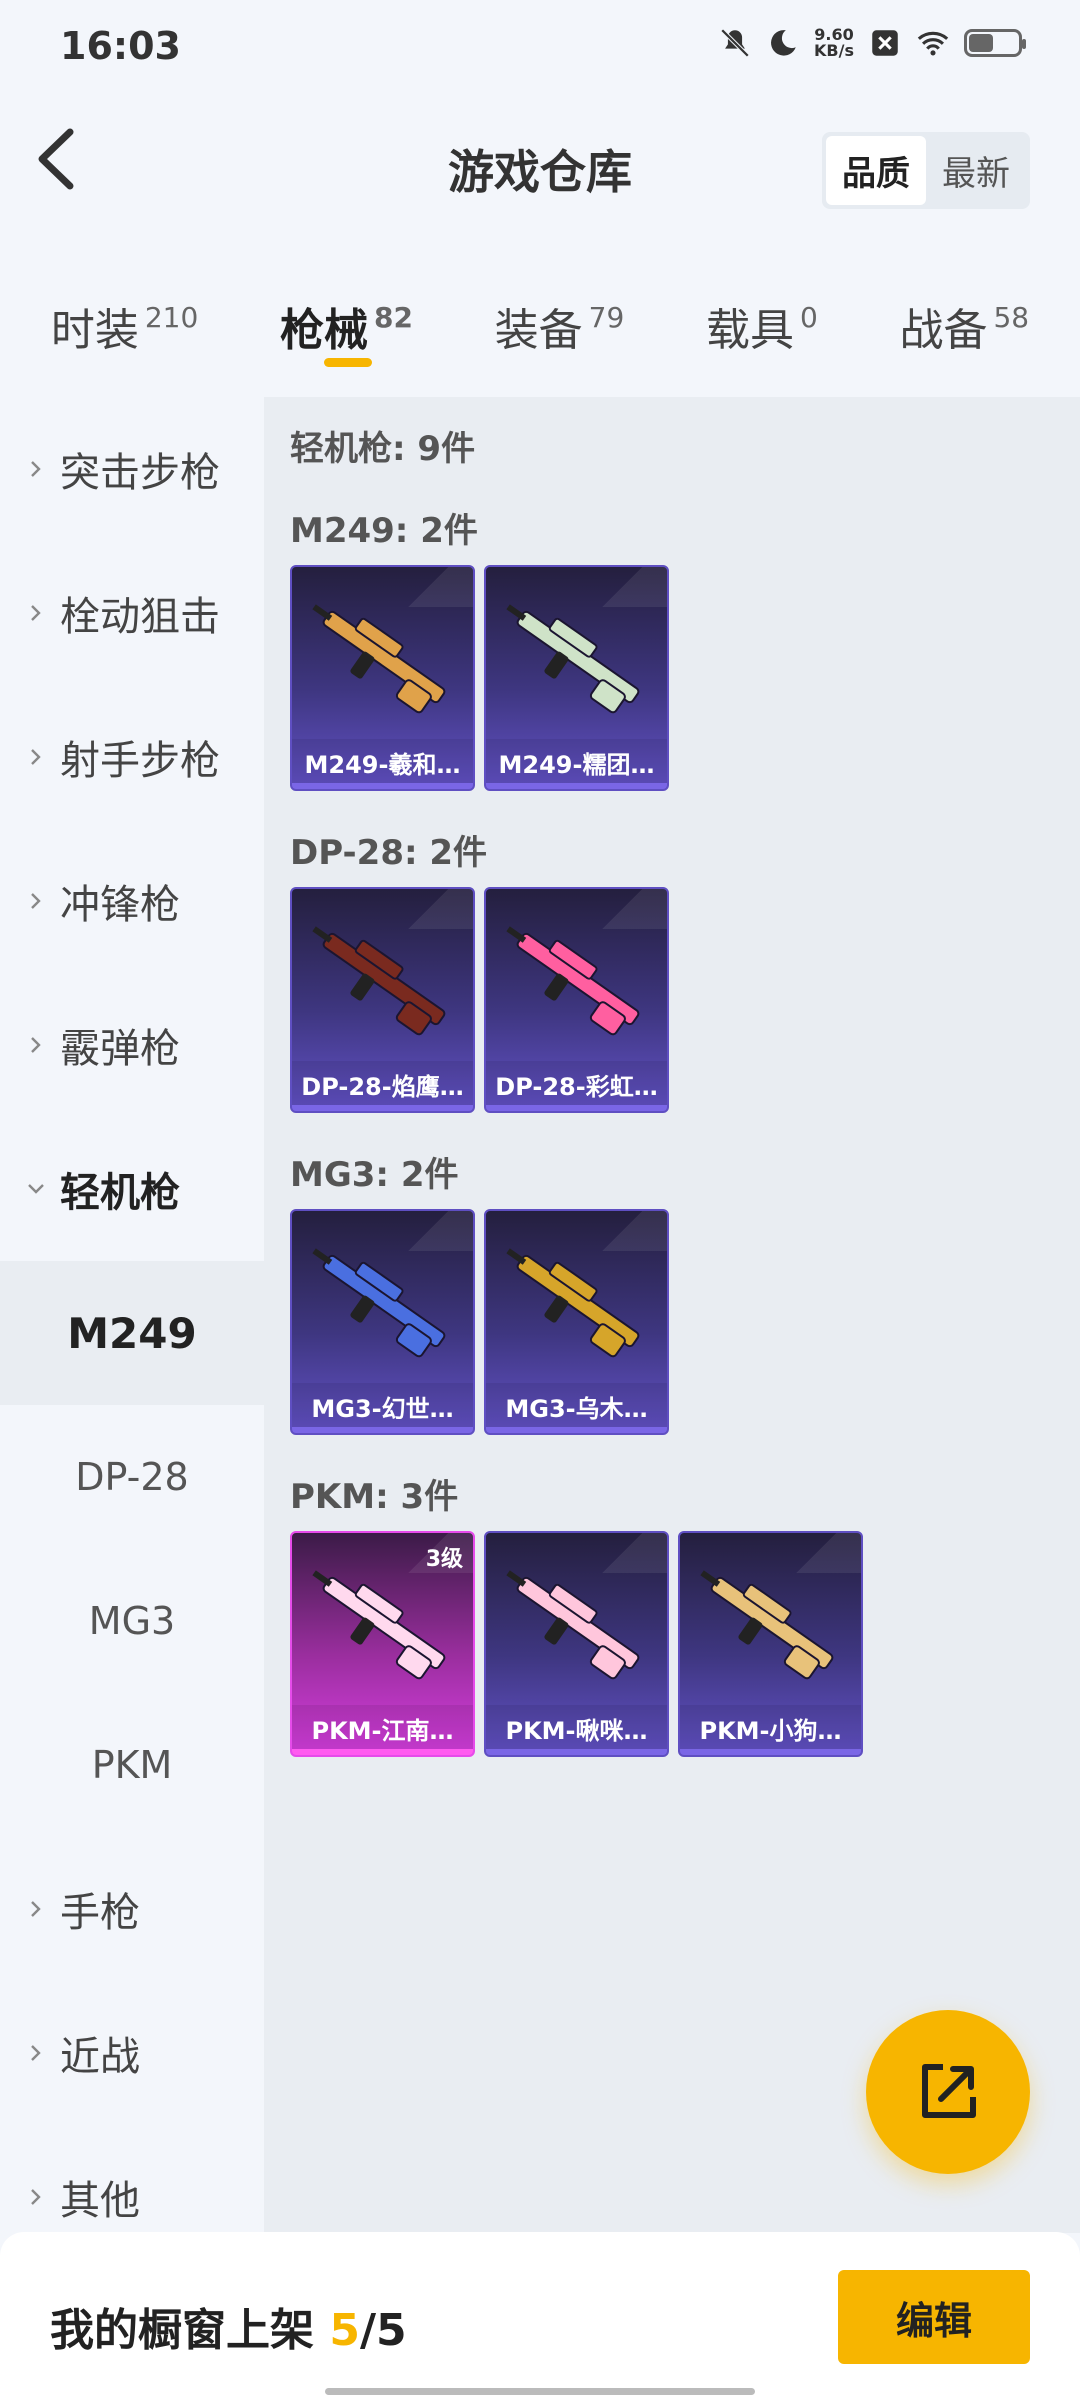 Image resolution: width=1080 pixels, height=2400 pixels. What do you see at coordinates (36, 1189) in the screenshot?
I see `chevron-down-icon` at bounding box center [36, 1189].